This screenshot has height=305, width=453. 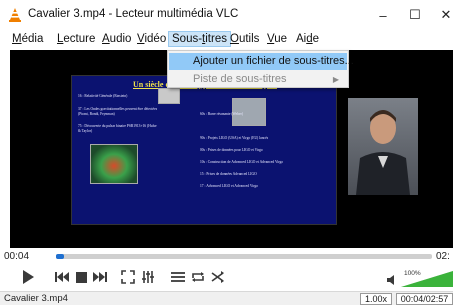 I want to click on next-button, so click(x=100, y=277).